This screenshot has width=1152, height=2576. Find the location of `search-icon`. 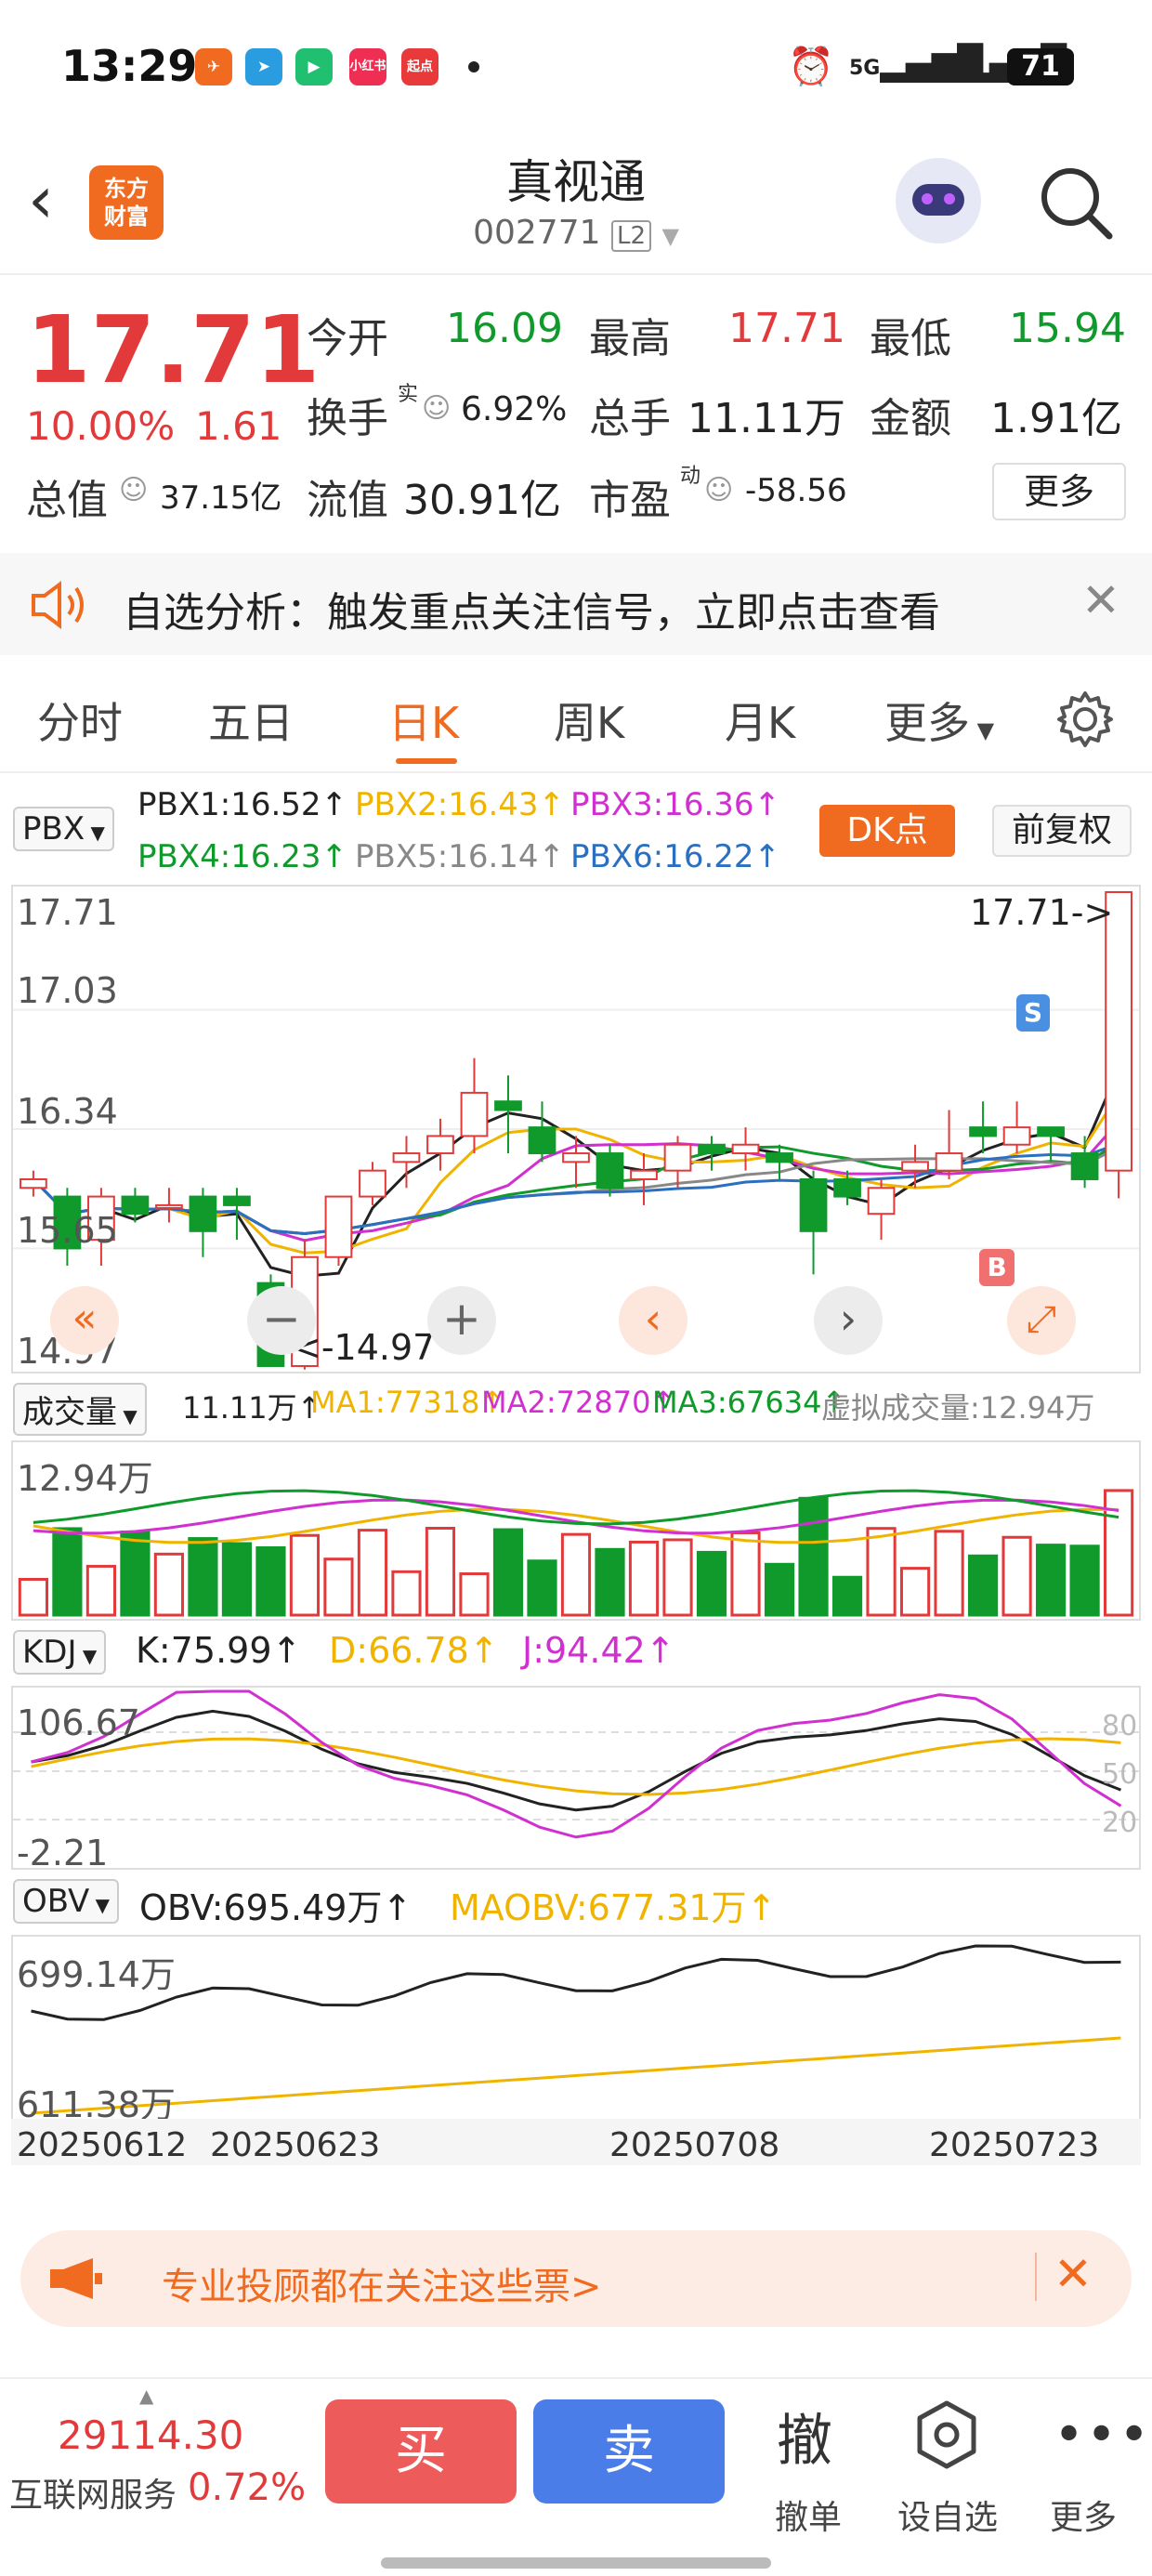

search-icon is located at coordinates (1076, 203).